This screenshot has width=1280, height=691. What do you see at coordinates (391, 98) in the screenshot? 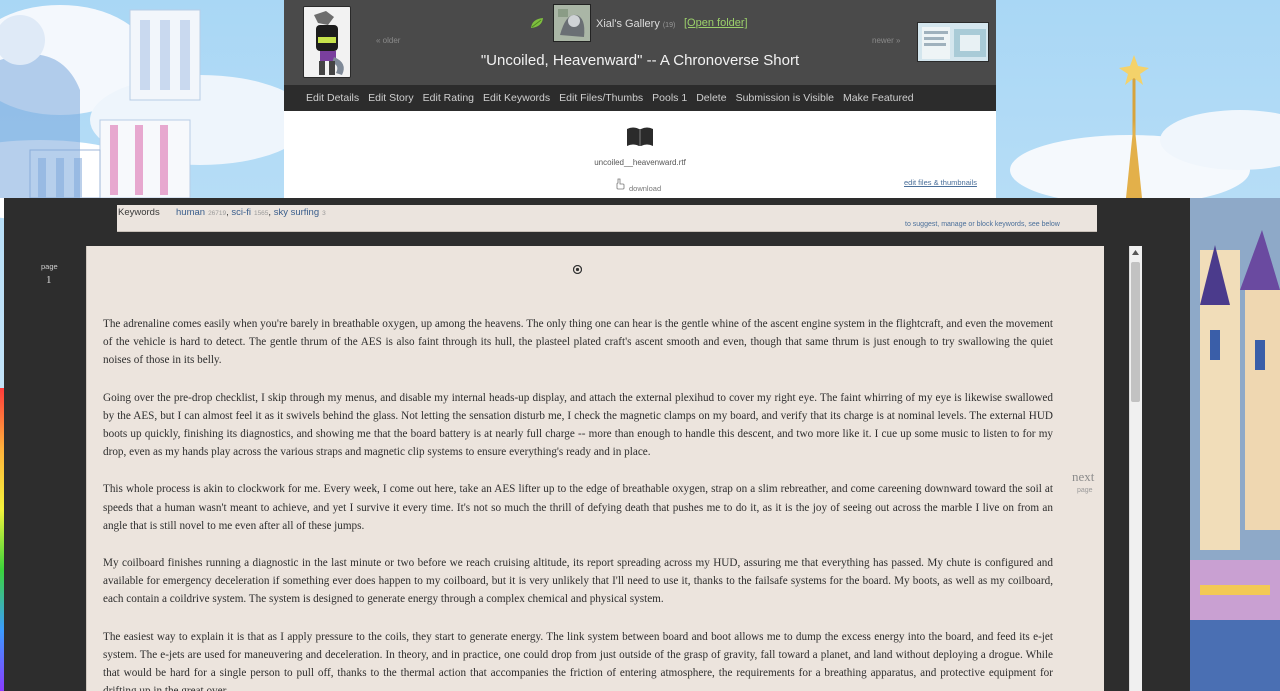
I see `edit-story-button: Edit Story` at bounding box center [391, 98].